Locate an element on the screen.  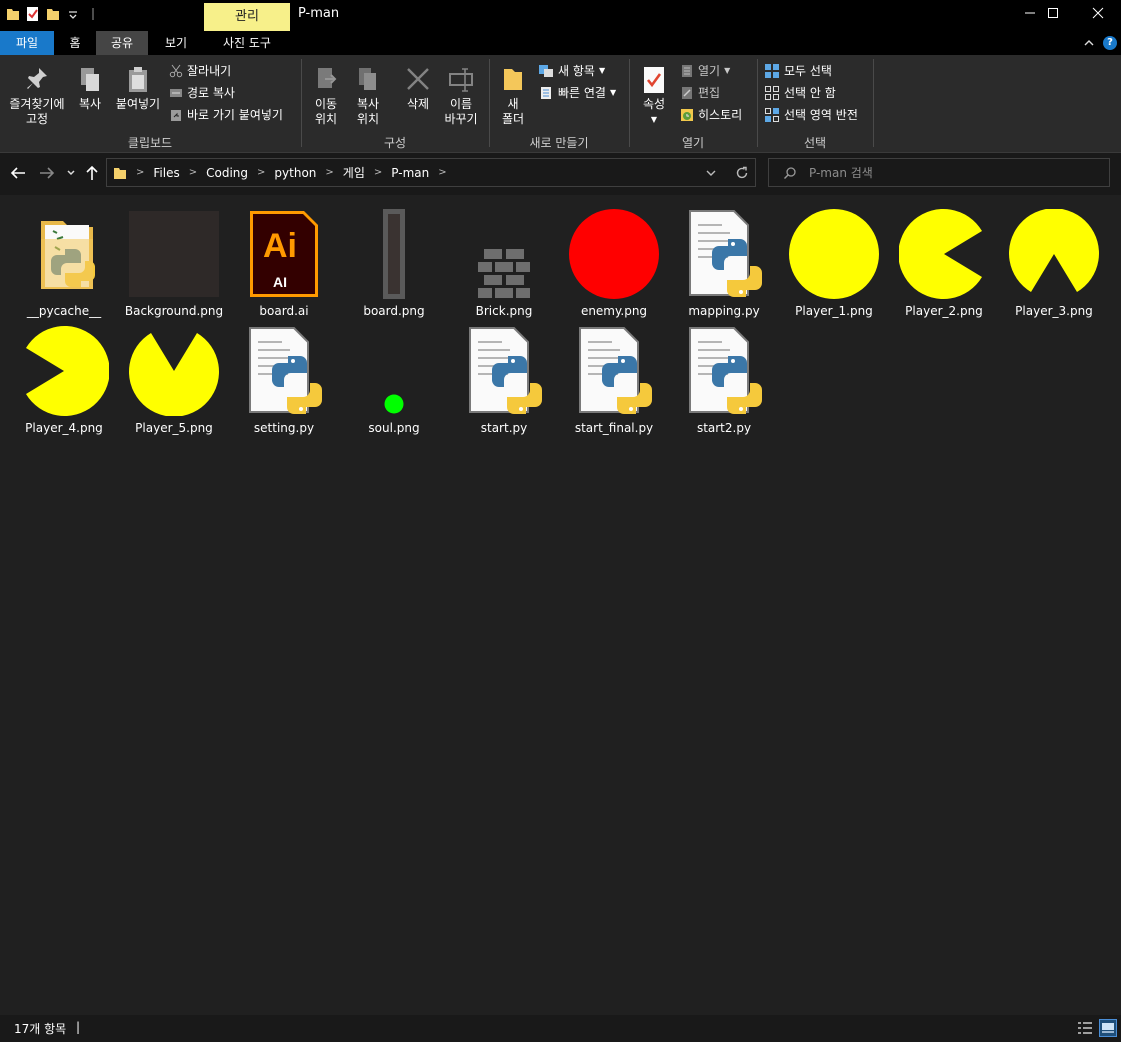
address-history-chevron-icon is located at coordinates (711, 173).